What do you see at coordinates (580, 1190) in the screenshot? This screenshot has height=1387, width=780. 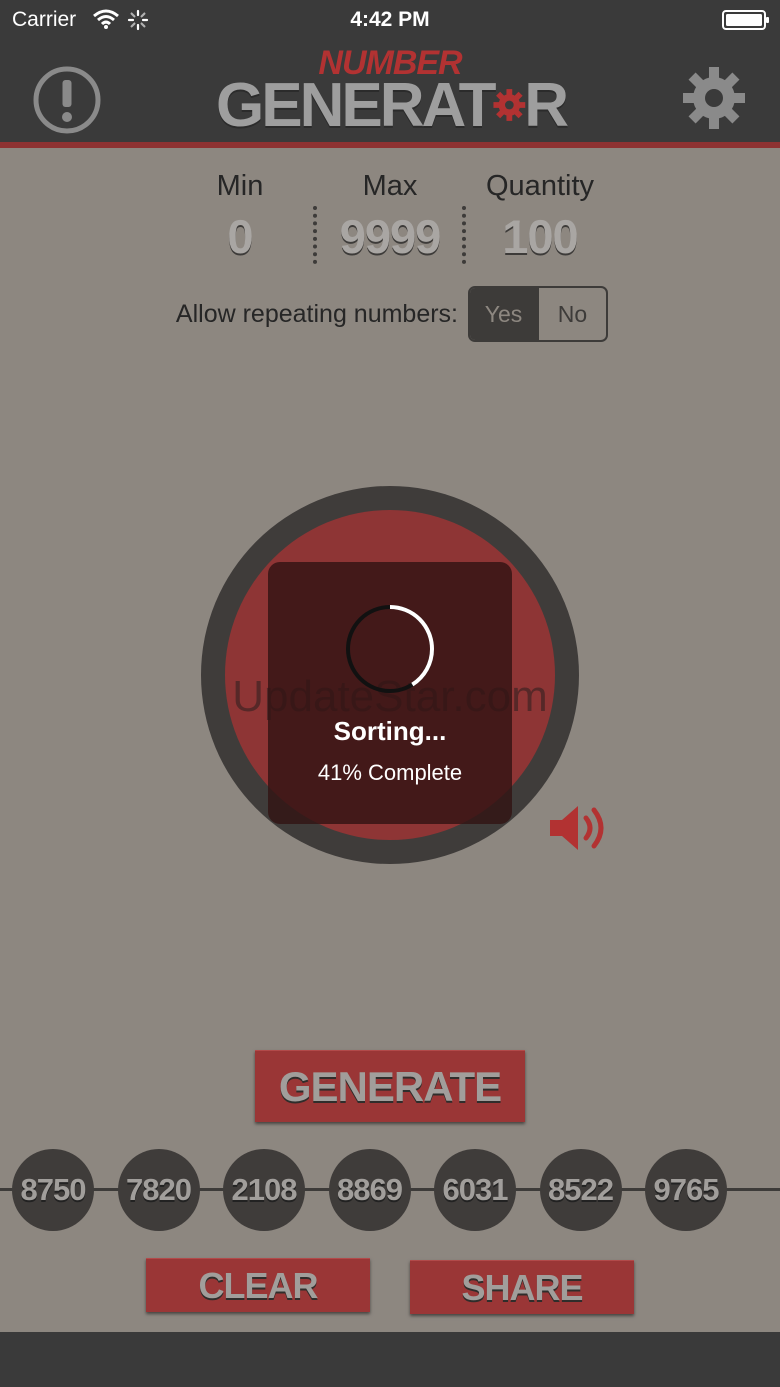 I see `result-number: 8522` at bounding box center [580, 1190].